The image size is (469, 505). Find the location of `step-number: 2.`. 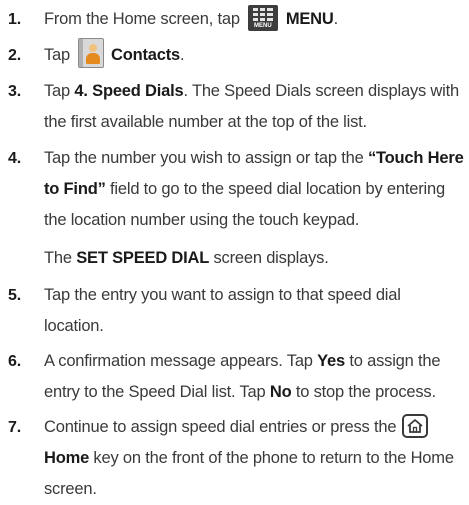

step-number: 2. is located at coordinates (14, 55).